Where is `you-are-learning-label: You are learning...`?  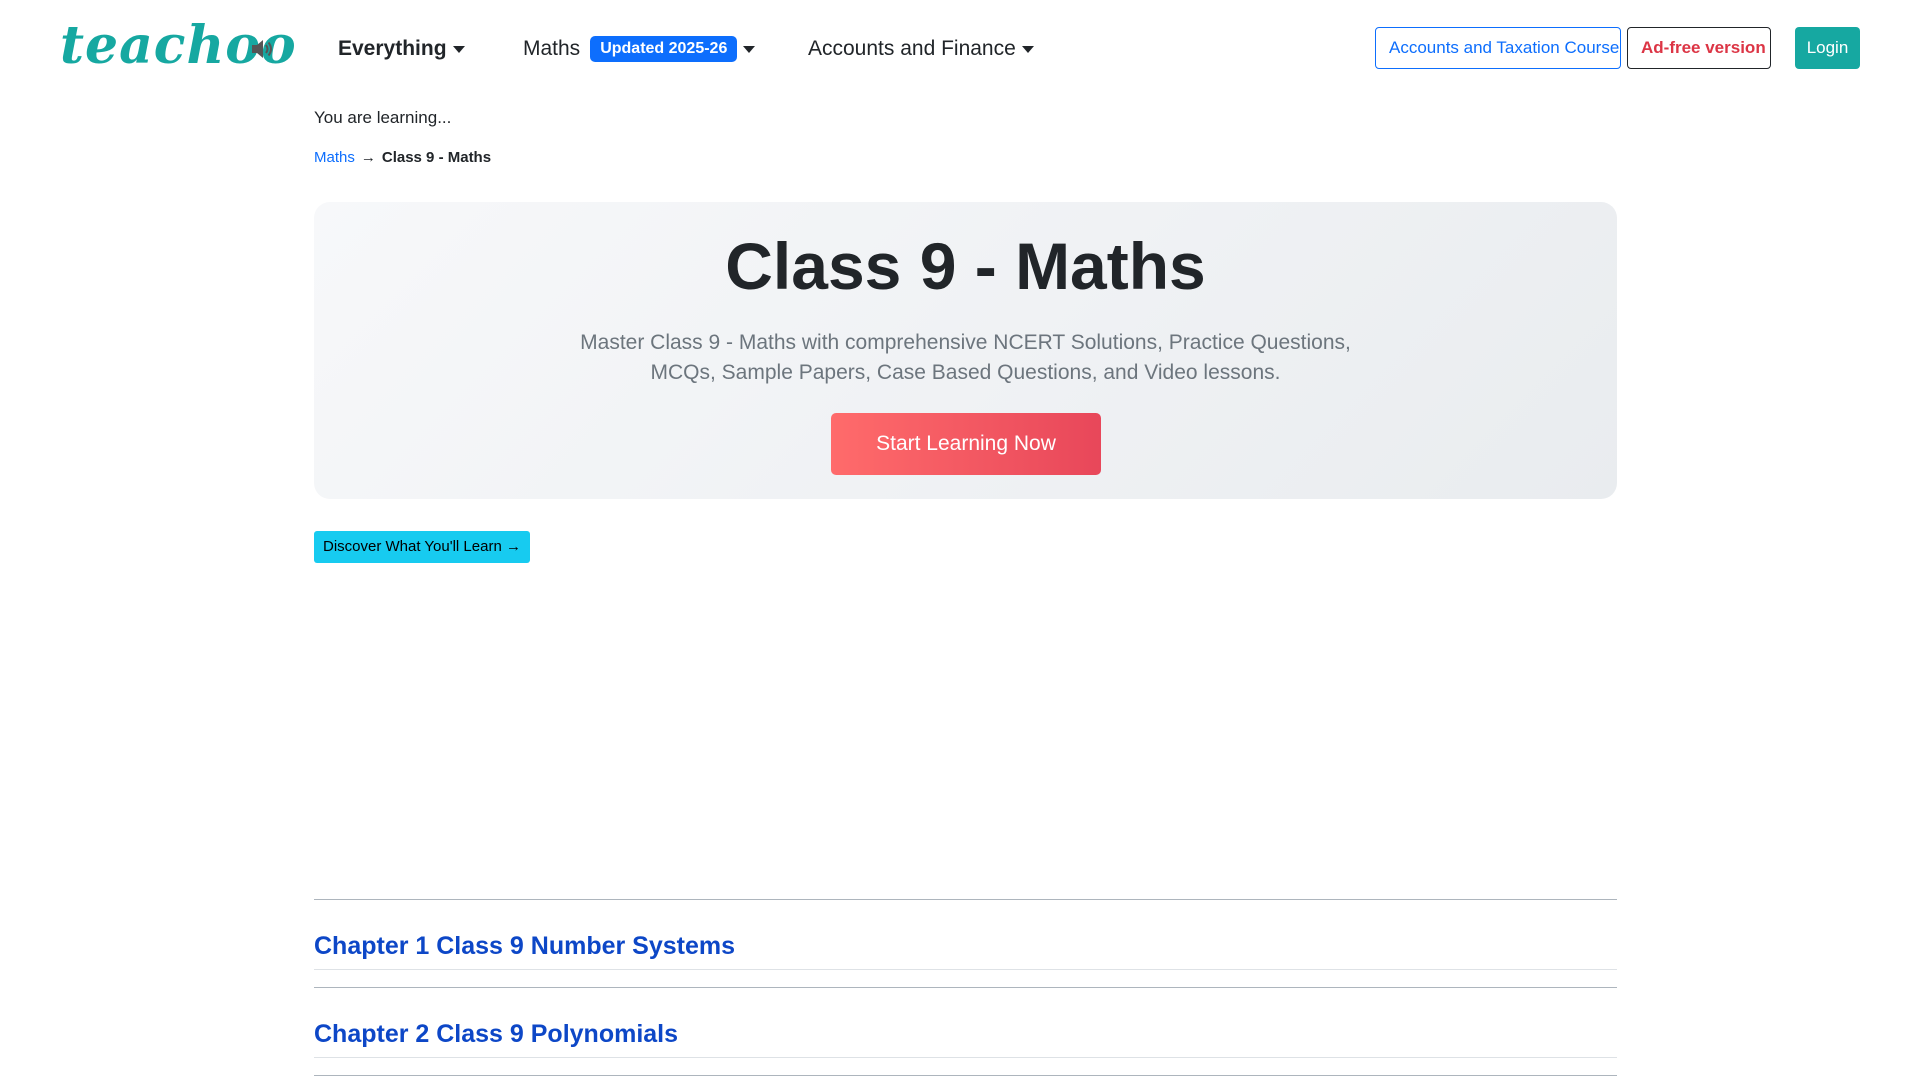 you-are-learning-label: You are learning... is located at coordinates (383, 117).